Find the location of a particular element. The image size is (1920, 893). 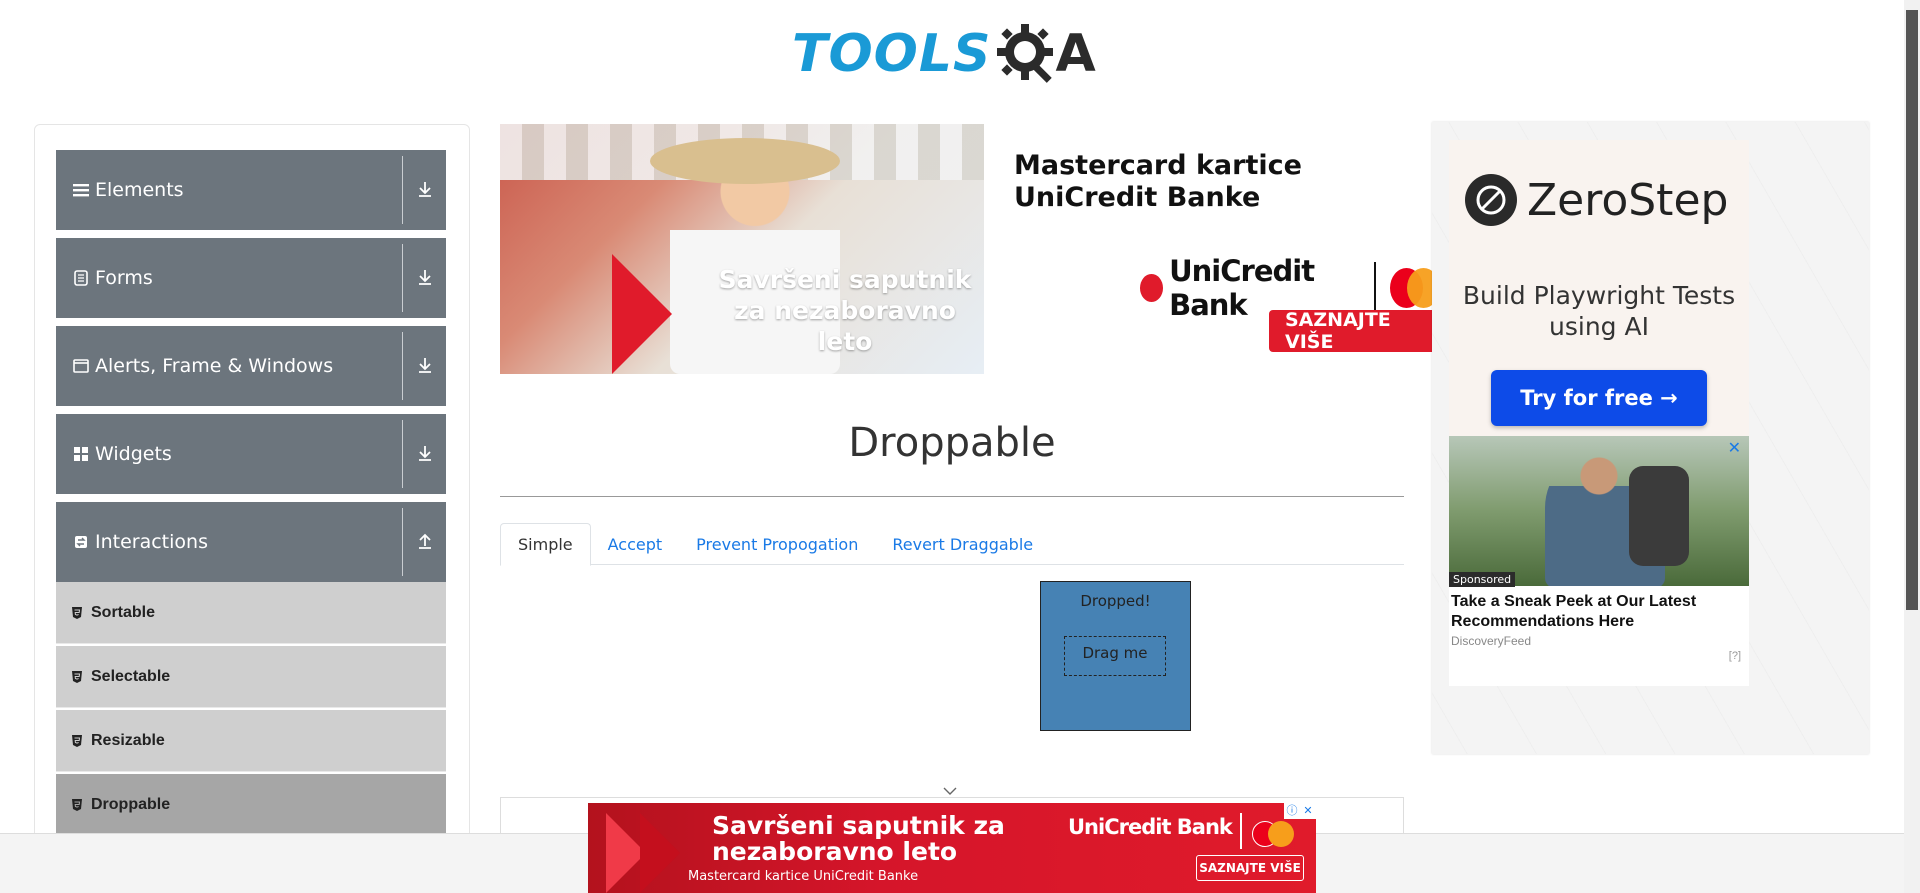

ad-controls: ⓘ ✕ is located at coordinates (1300, 811).